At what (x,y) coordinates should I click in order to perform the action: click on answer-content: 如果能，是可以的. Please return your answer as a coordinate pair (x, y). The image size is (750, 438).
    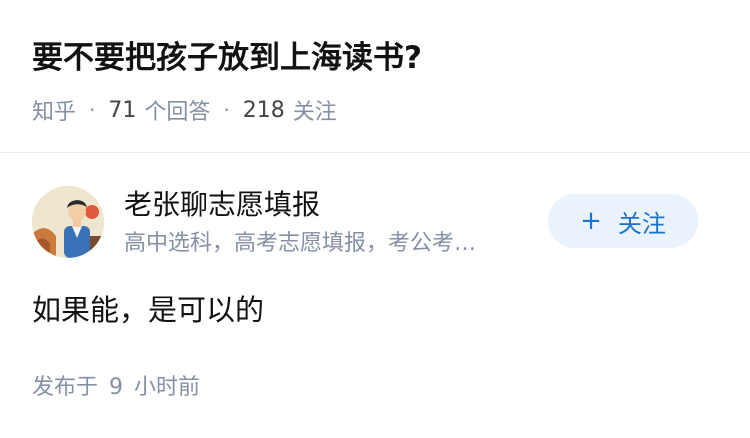
    Looking at the image, I should click on (148, 310).